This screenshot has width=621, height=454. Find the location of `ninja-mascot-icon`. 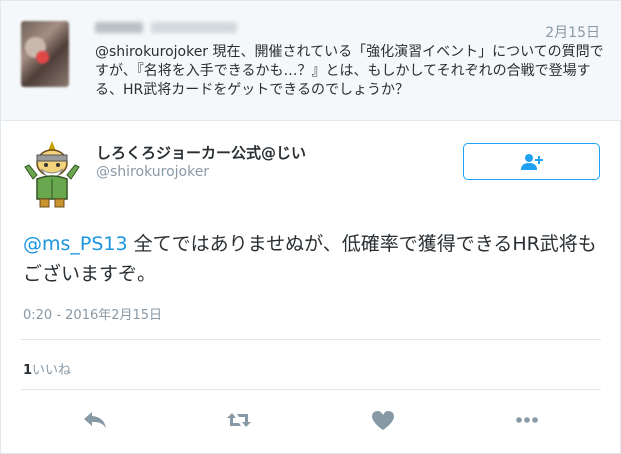

ninja-mascot-icon is located at coordinates (52, 174).